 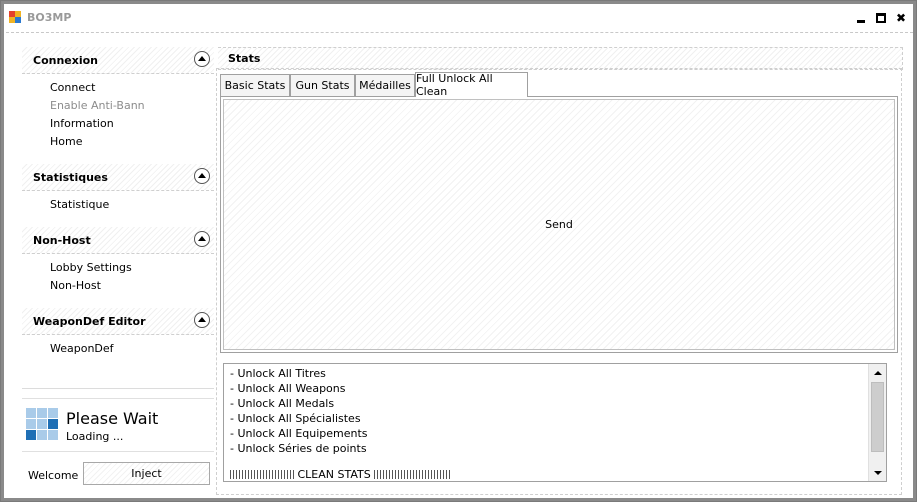 What do you see at coordinates (146, 473) in the screenshot?
I see `inject-button: Inject` at bounding box center [146, 473].